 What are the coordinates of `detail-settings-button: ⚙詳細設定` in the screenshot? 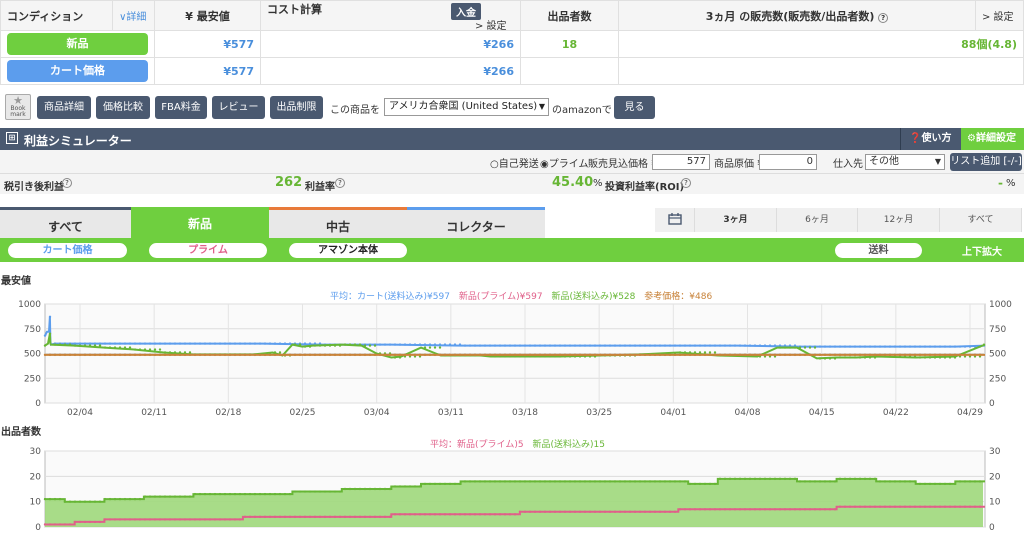 It's located at (992, 139).